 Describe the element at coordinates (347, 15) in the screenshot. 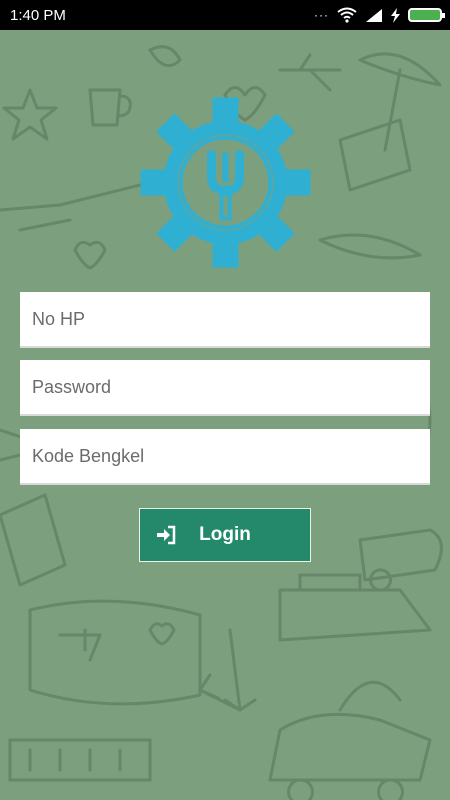

I see `wifi-icon` at that location.